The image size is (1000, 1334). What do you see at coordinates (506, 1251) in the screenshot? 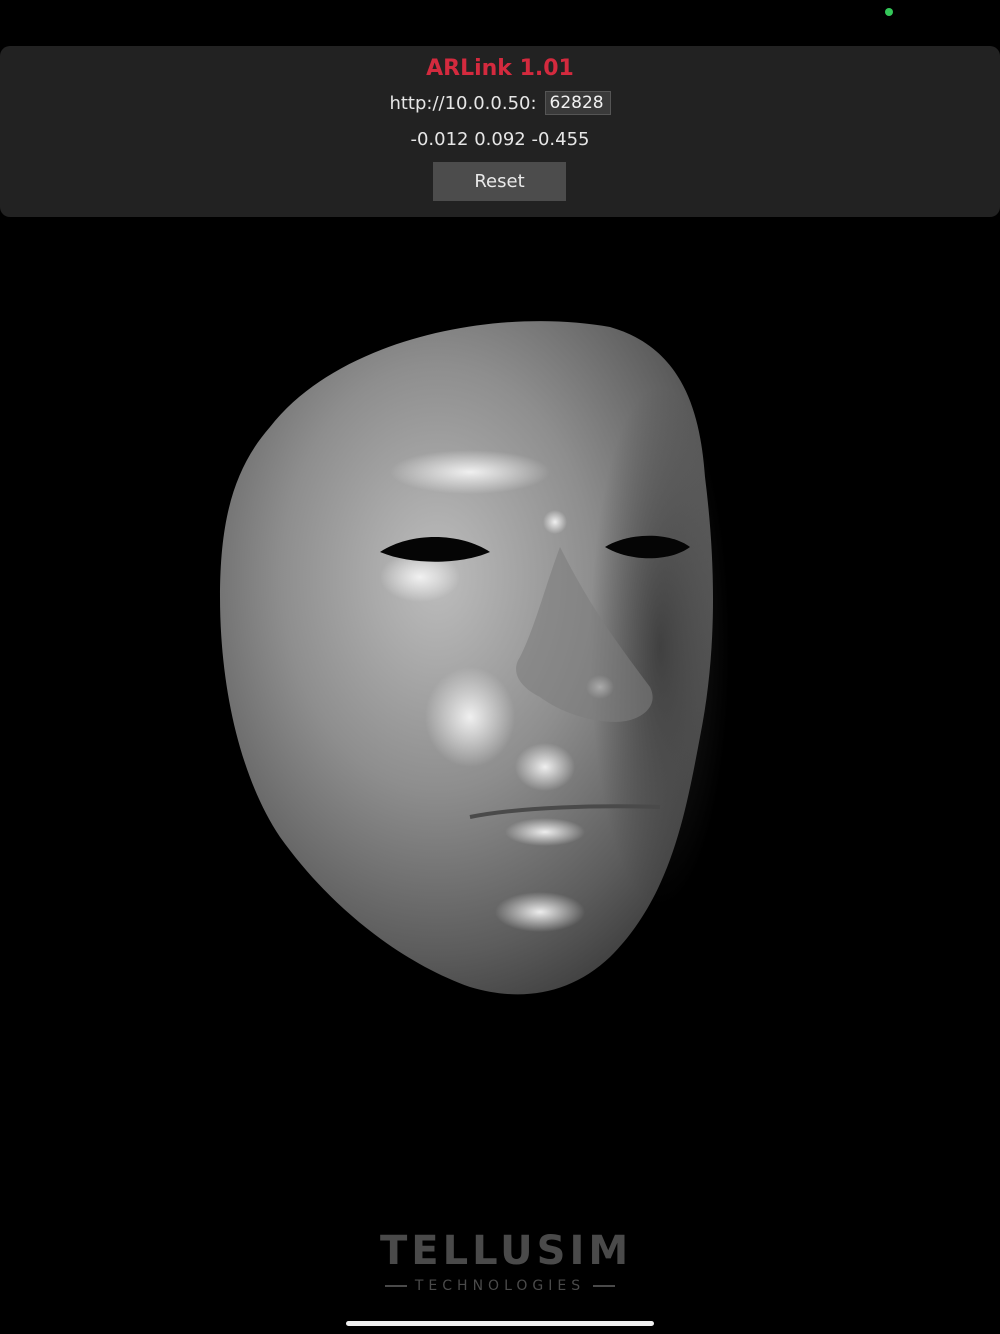
I see `logo-wordmark: TELLUSIM` at bounding box center [506, 1251].